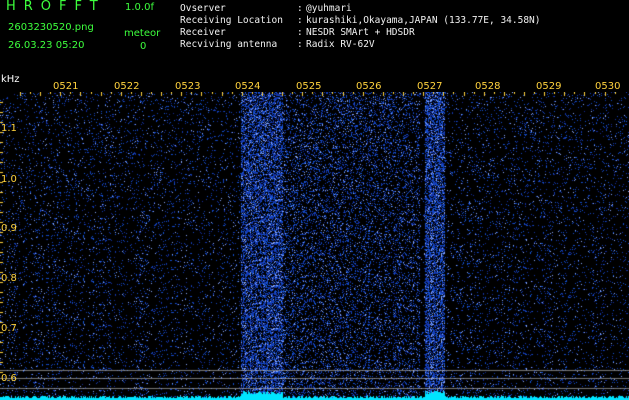 The width and height of the screenshot is (629, 400). Describe the element at coordinates (309, 86) in the screenshot. I see `time-label: 0525` at that location.